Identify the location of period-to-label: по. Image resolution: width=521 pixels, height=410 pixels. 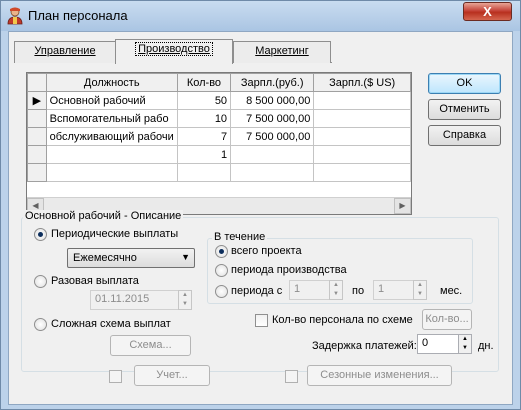
(358, 291).